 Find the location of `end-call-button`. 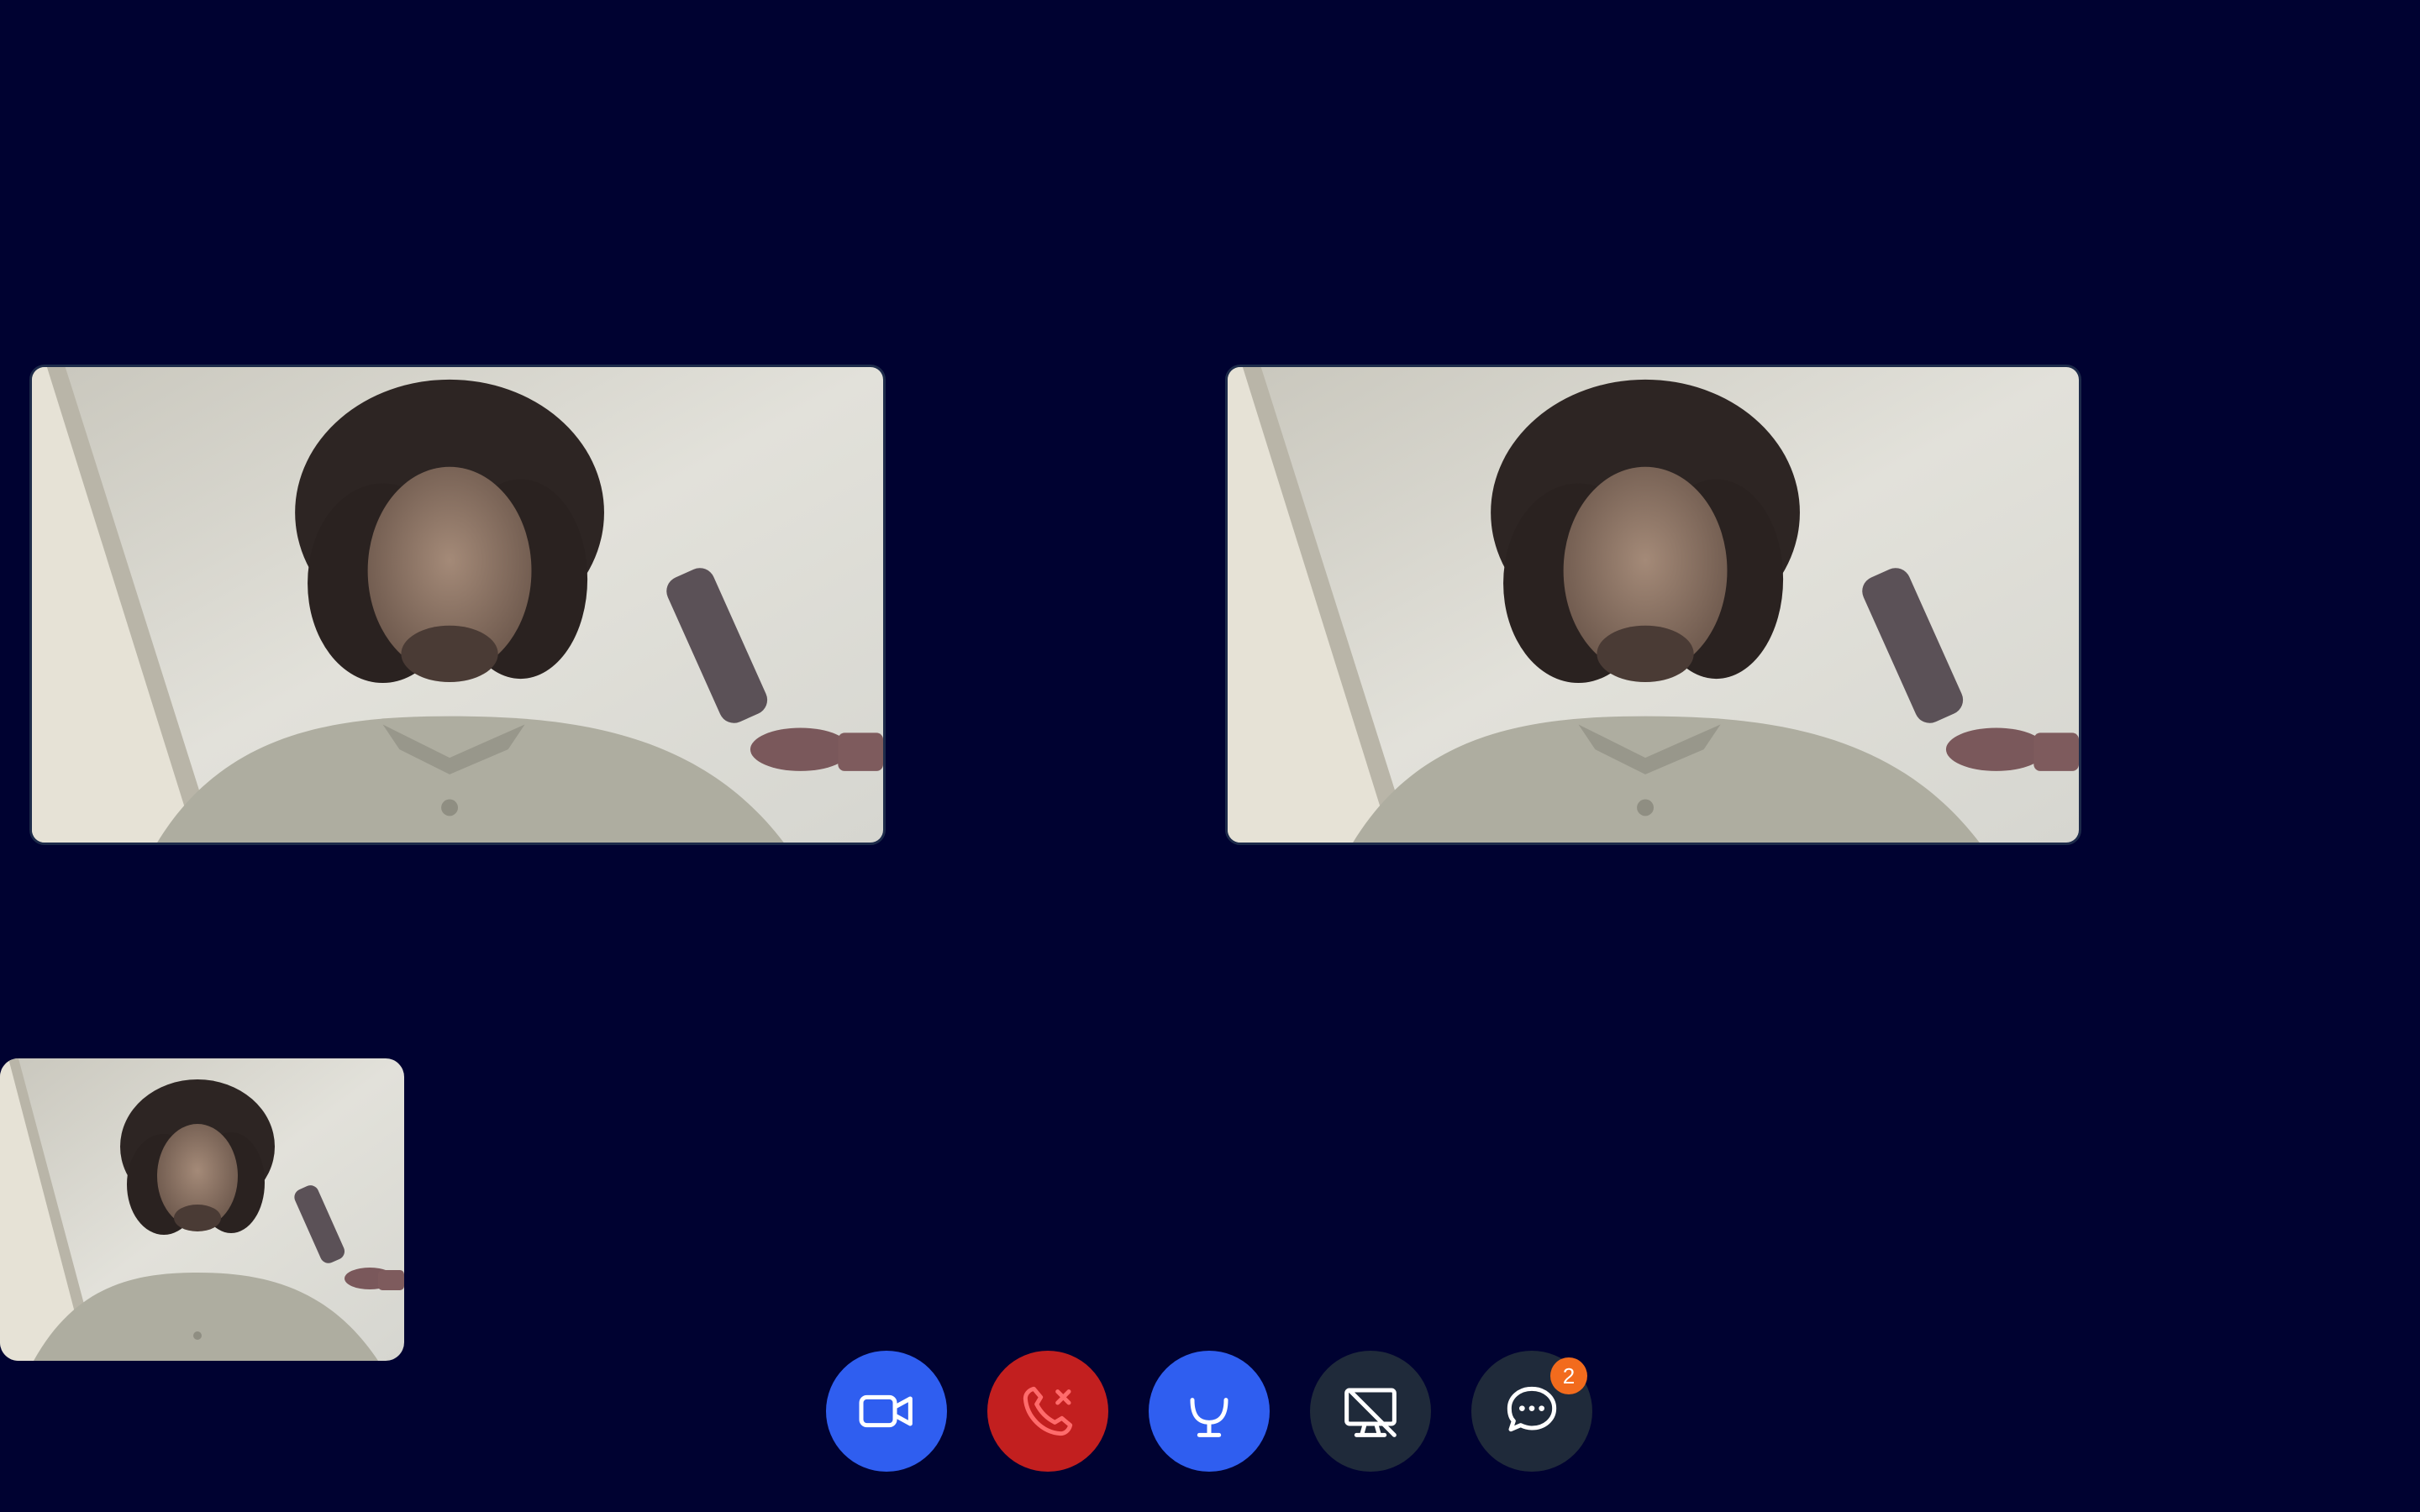

end-call-button is located at coordinates (1047, 1411).